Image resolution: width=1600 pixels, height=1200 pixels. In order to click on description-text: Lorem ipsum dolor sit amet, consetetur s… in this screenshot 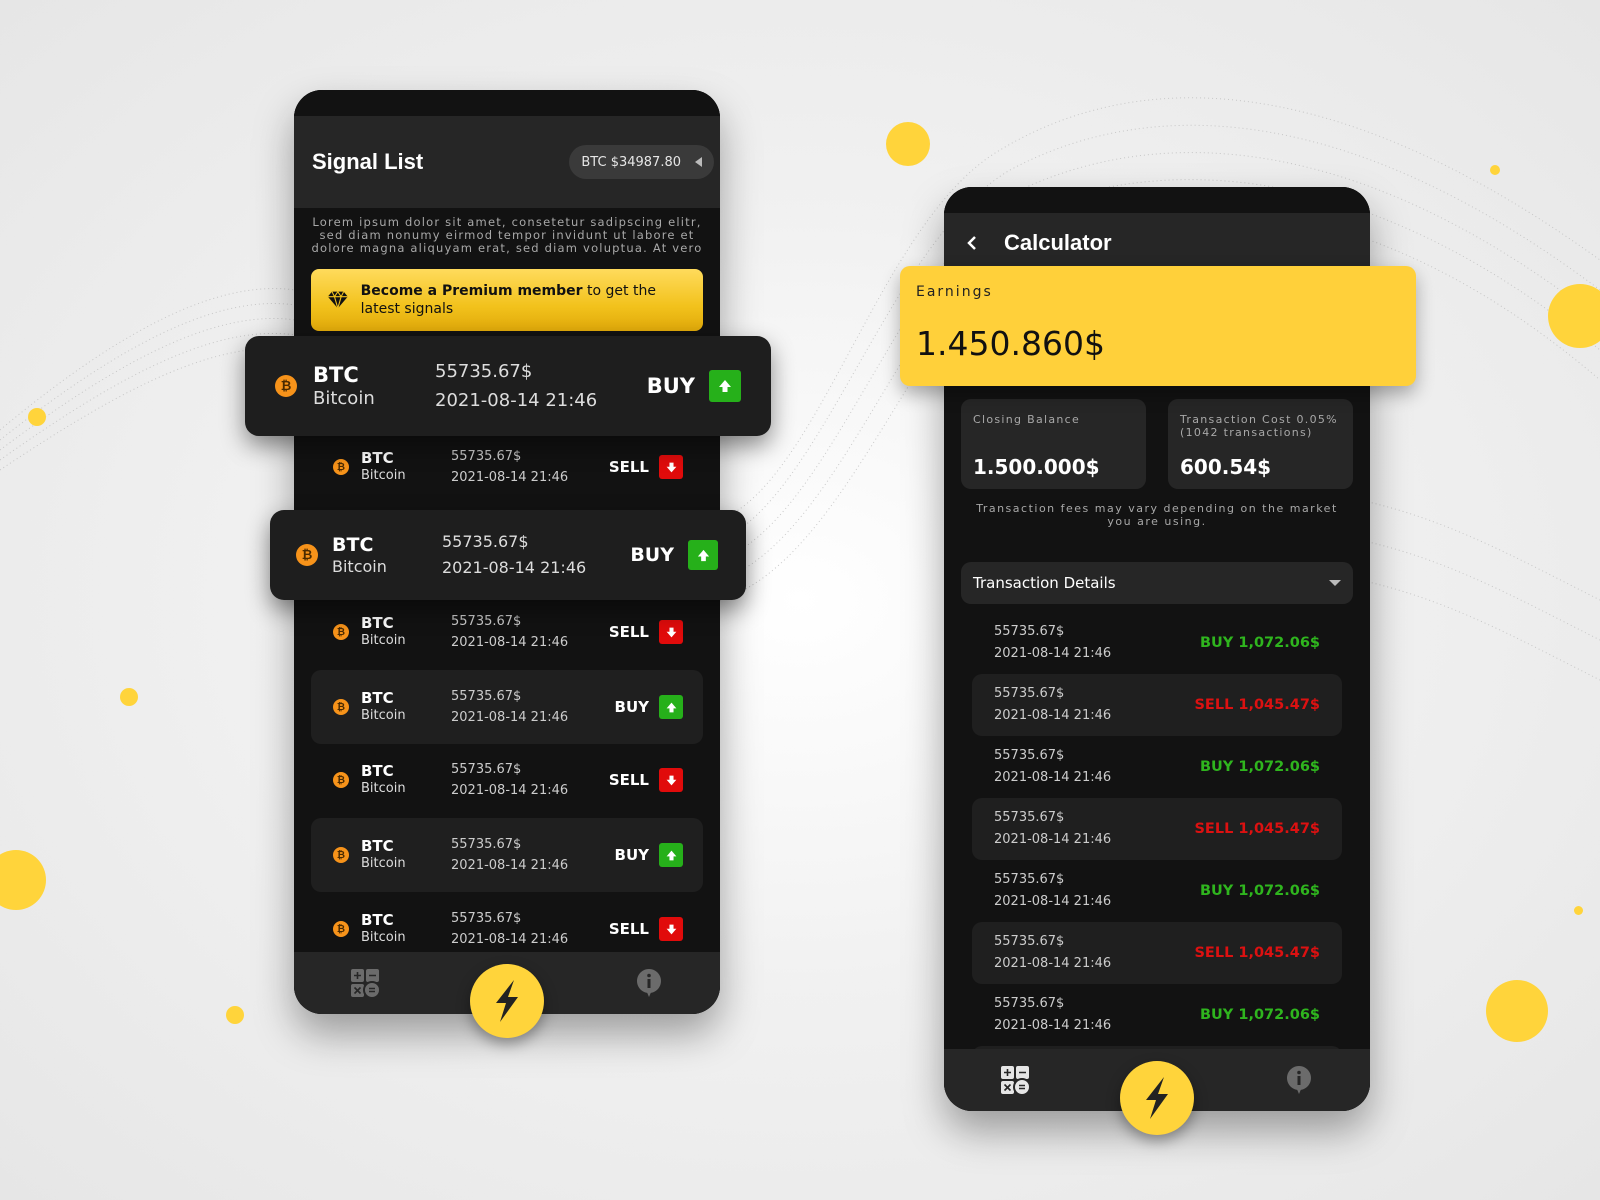, I will do `click(507, 235)`.